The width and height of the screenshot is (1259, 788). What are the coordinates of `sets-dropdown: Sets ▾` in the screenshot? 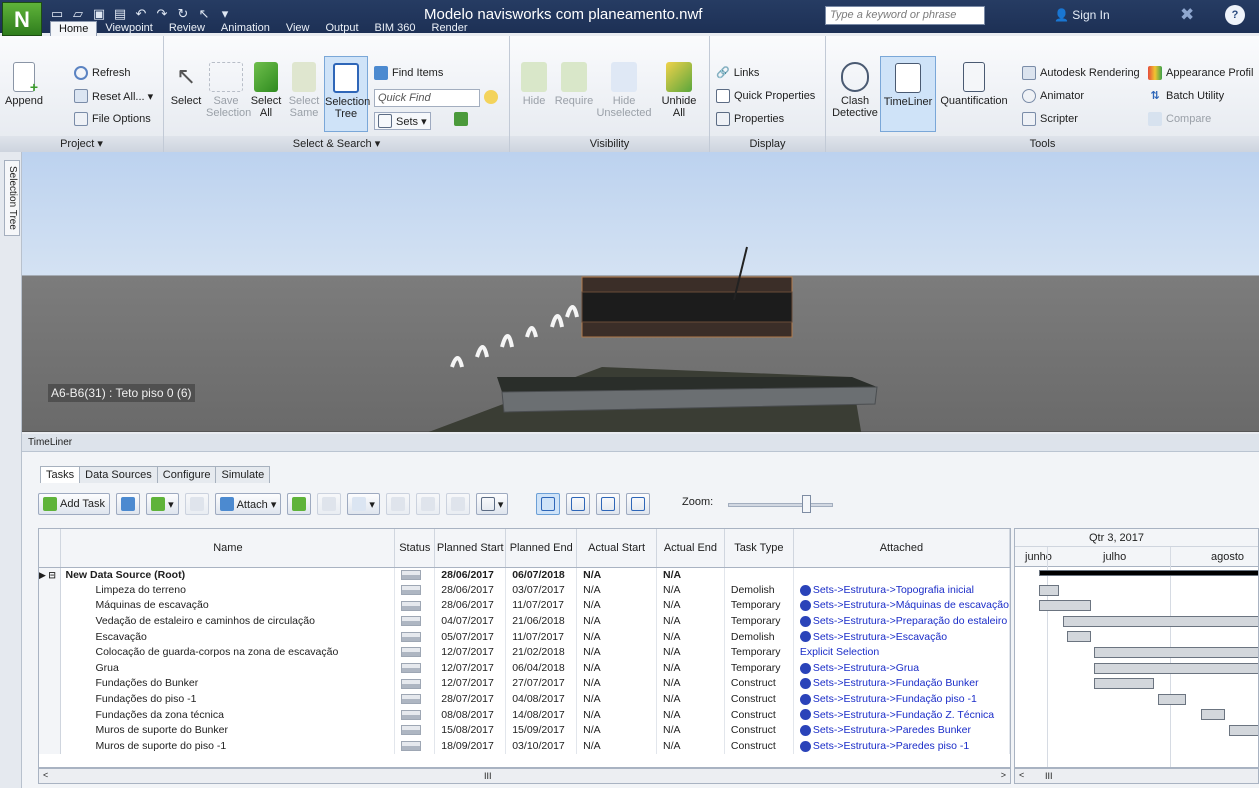 It's located at (402, 121).